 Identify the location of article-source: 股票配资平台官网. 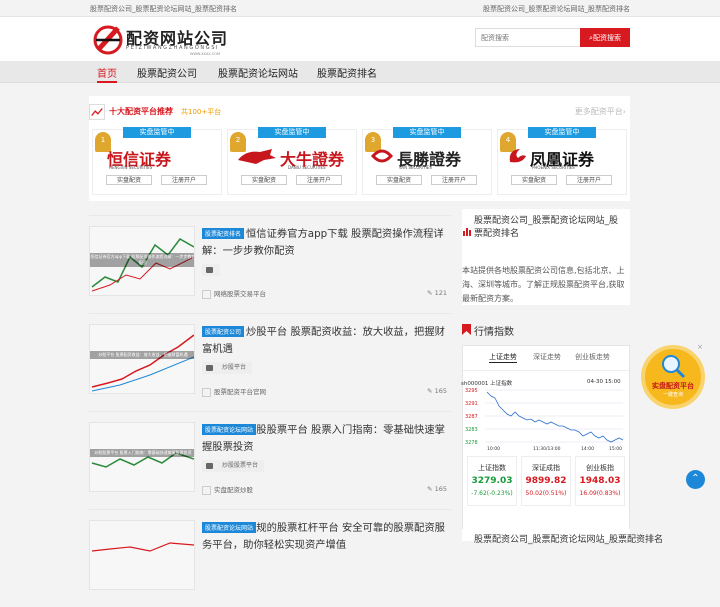
(234, 391).